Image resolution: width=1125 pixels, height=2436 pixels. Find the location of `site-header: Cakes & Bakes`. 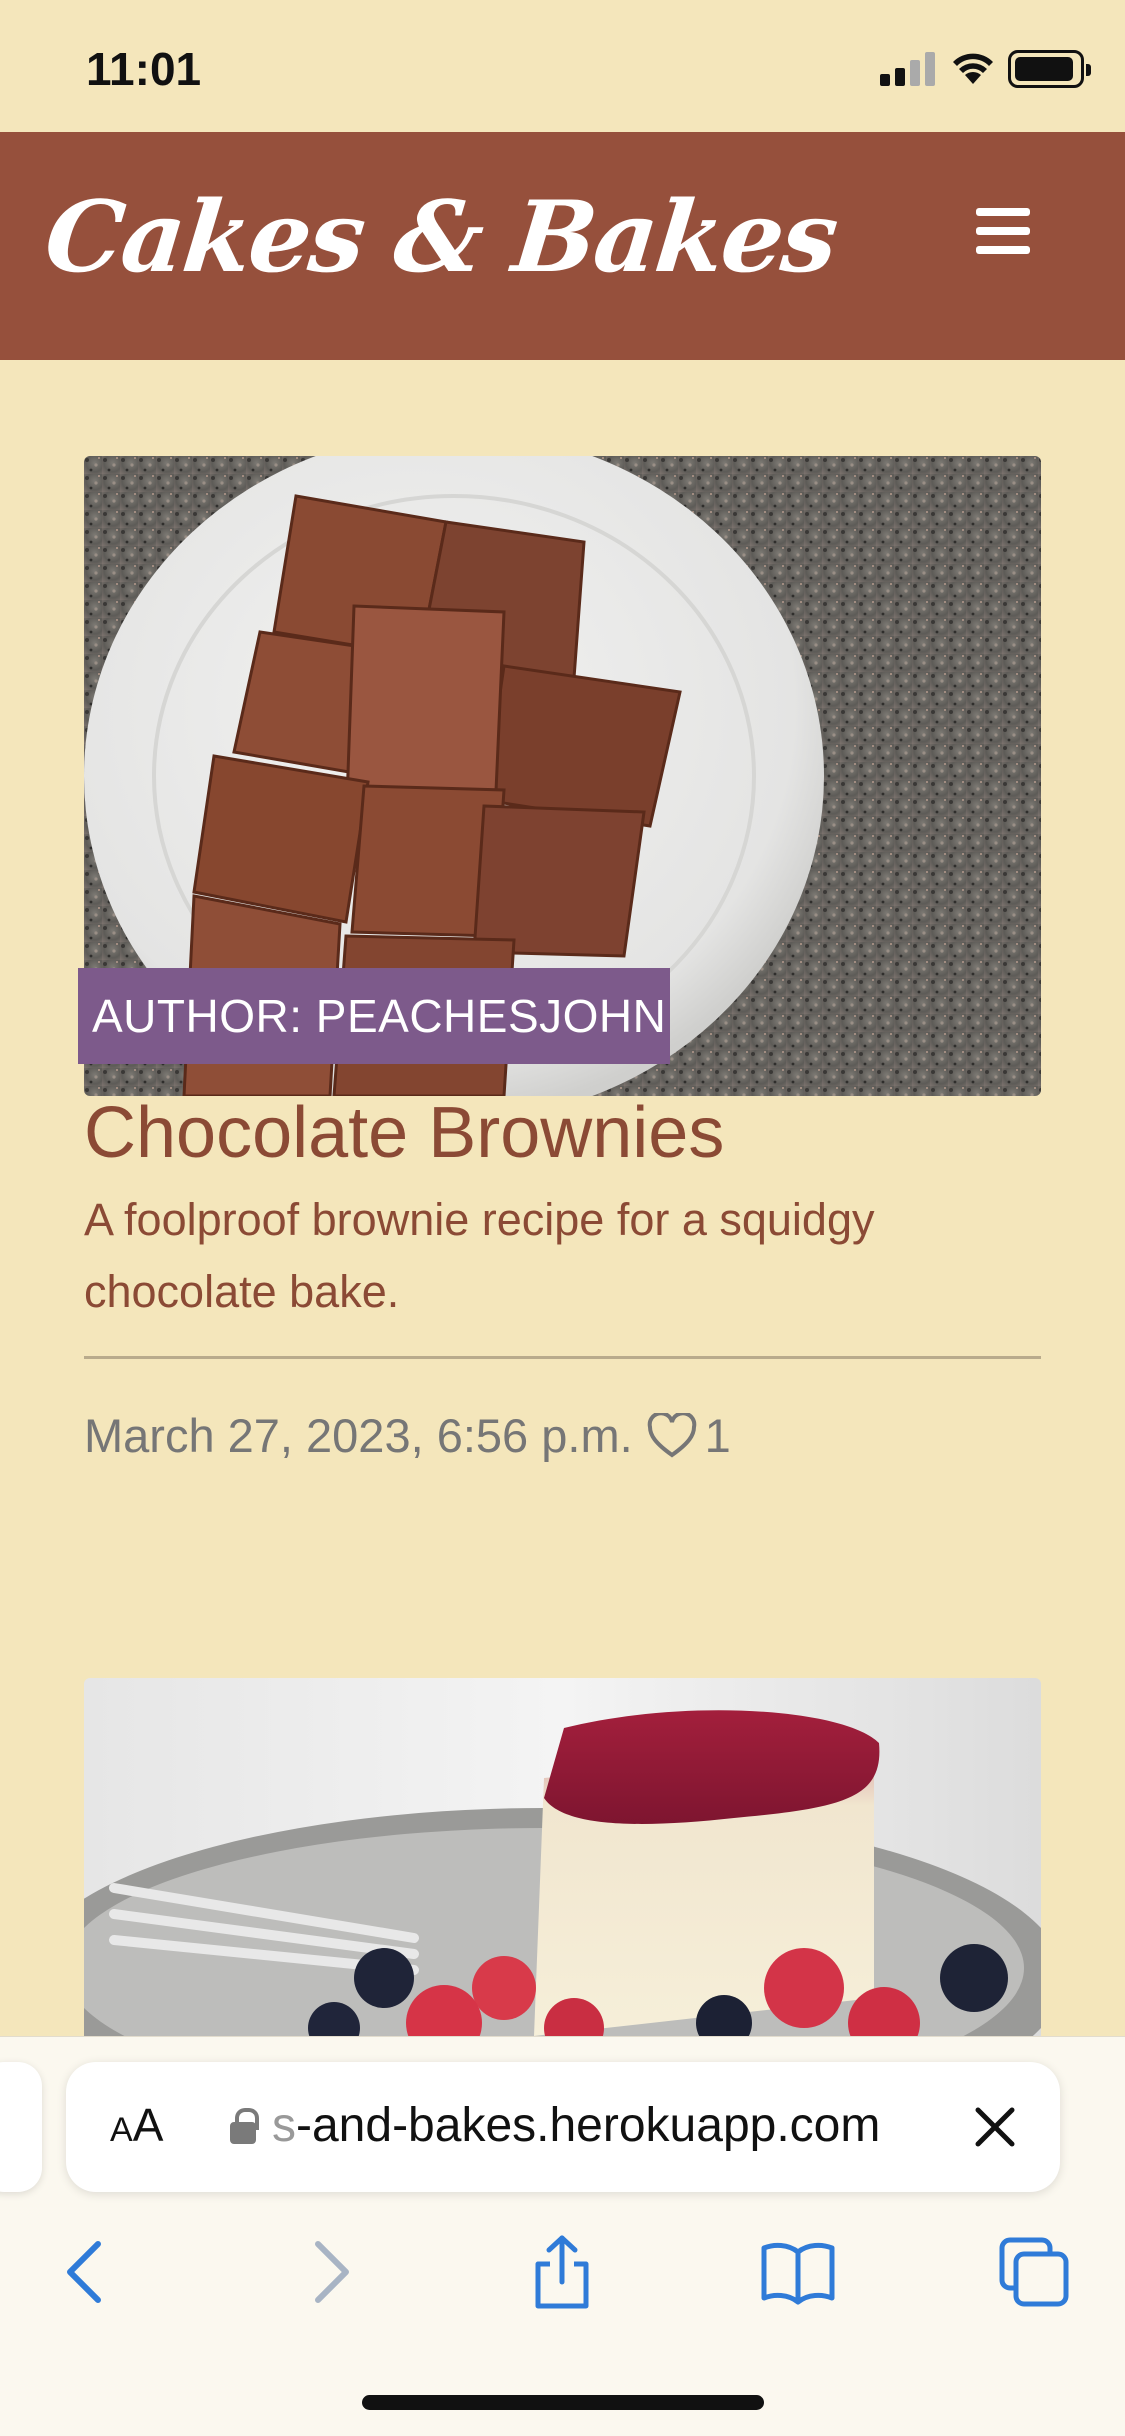

site-header: Cakes & Bakes is located at coordinates (562, 246).